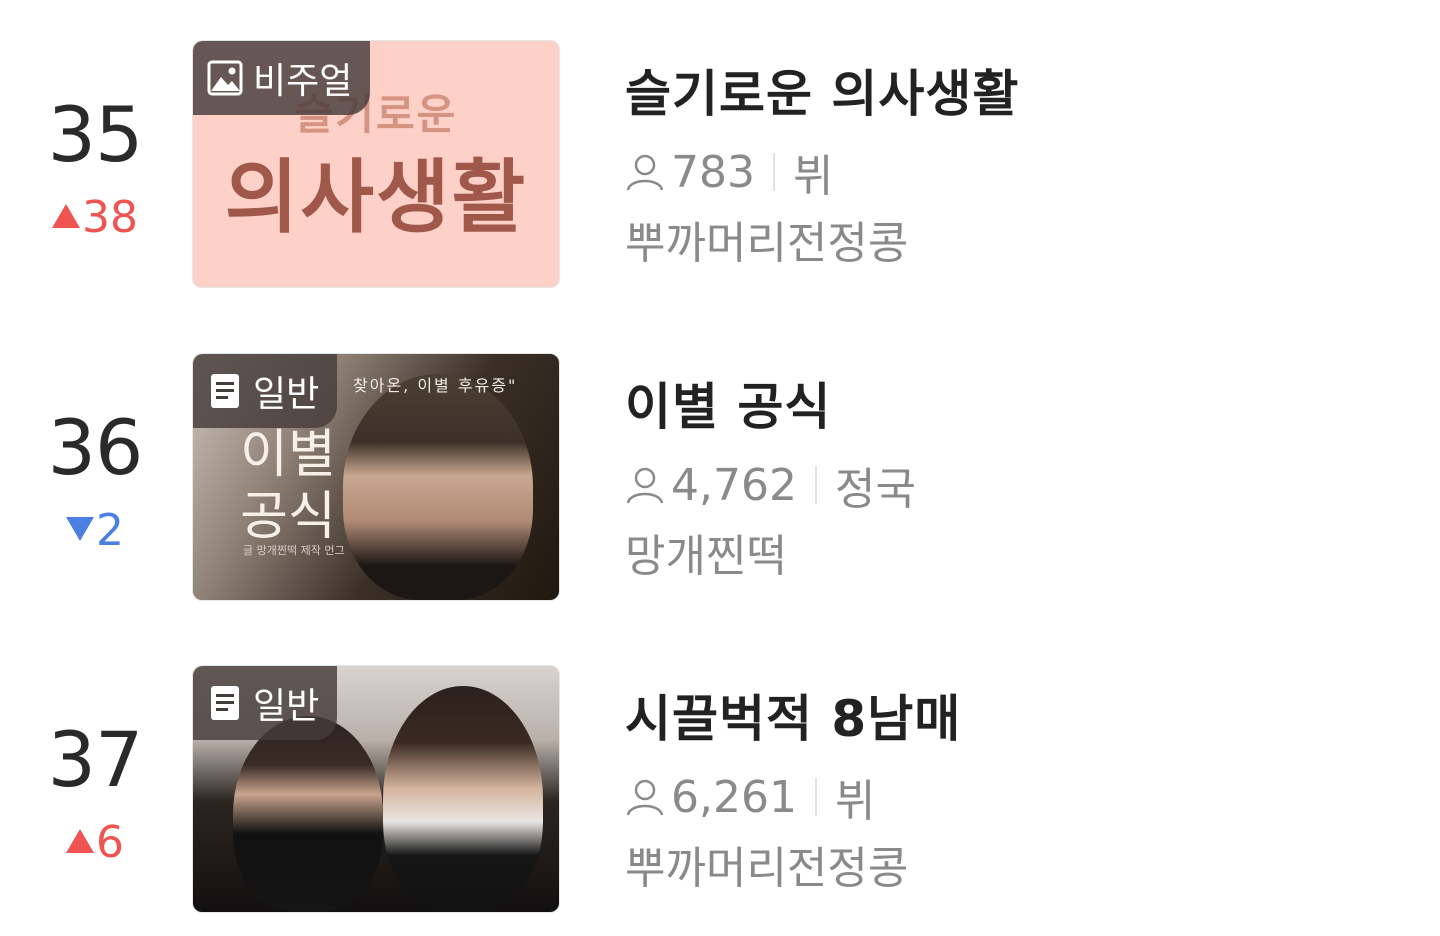 The width and height of the screenshot is (1440, 936). What do you see at coordinates (376, 197) in the screenshot?
I see `thumbnail-text-main: 의사생활` at bounding box center [376, 197].